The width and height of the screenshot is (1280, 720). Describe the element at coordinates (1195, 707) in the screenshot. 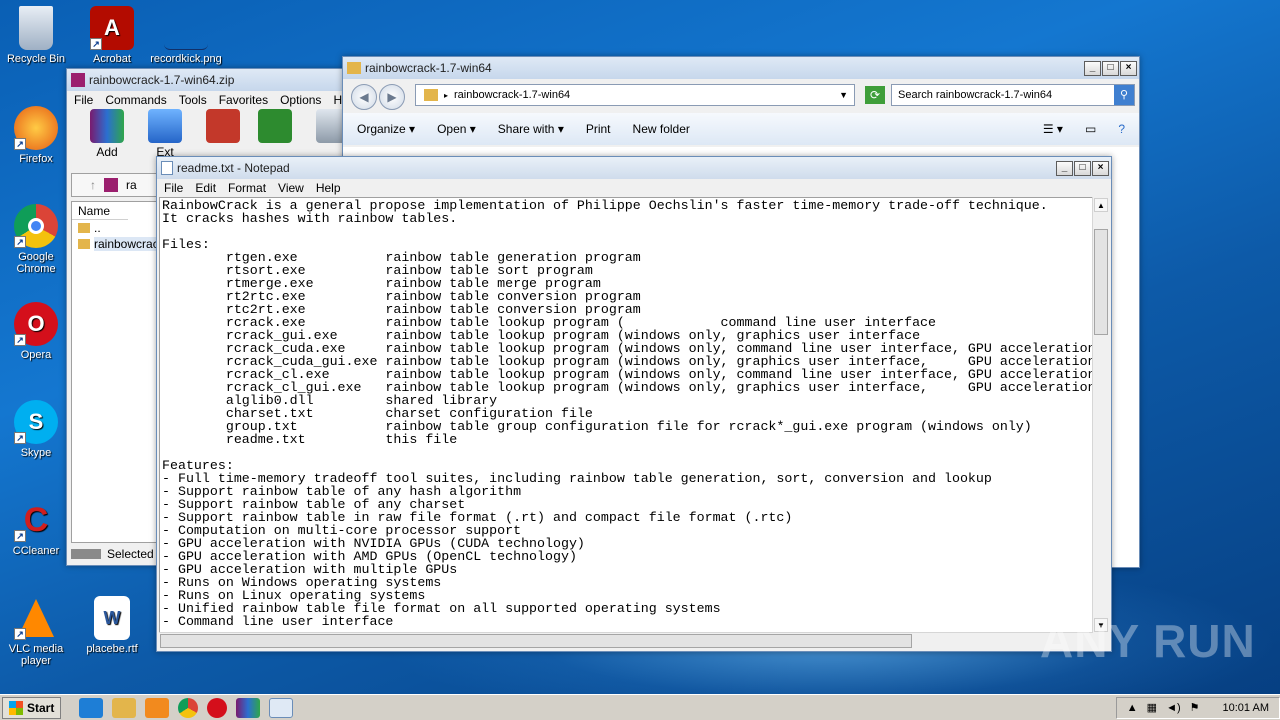

I see `action-center-flag-icon: ⚑` at that location.